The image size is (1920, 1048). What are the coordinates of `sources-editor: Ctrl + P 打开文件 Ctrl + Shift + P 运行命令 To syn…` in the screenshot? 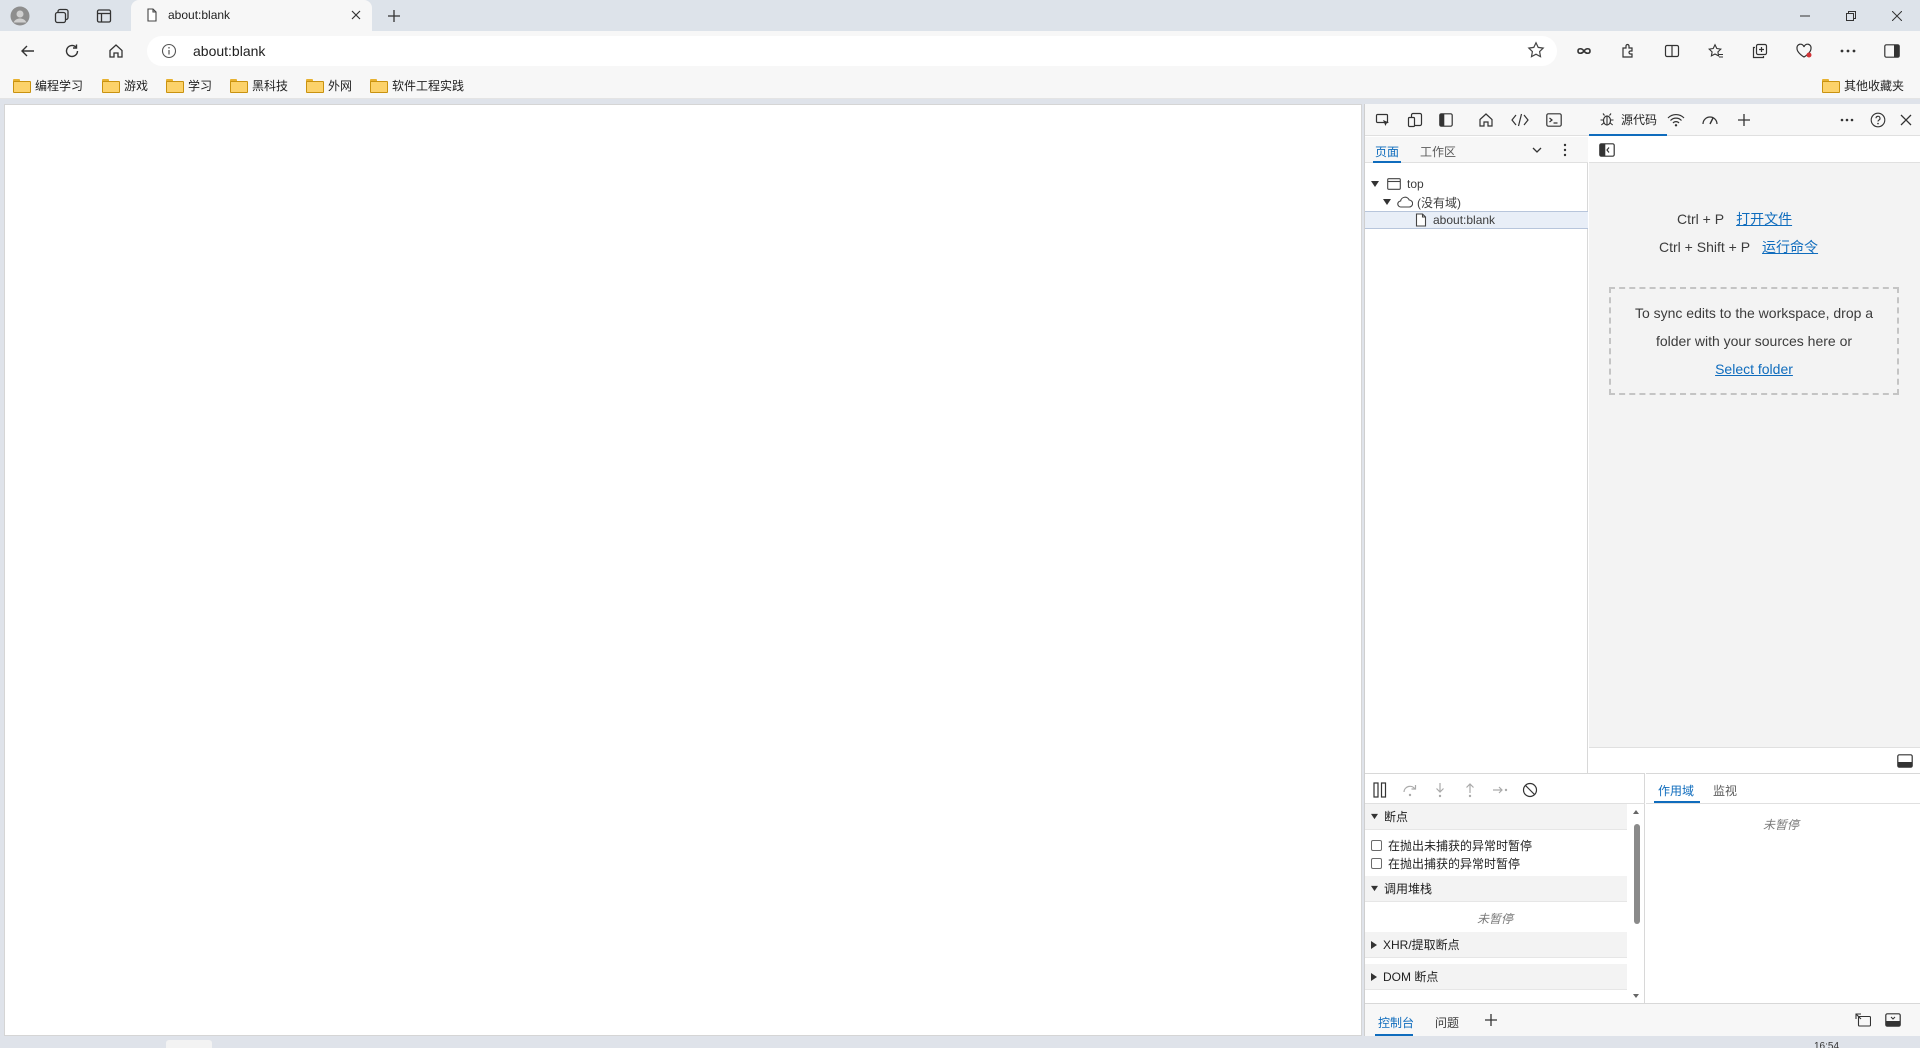 It's located at (1754, 455).